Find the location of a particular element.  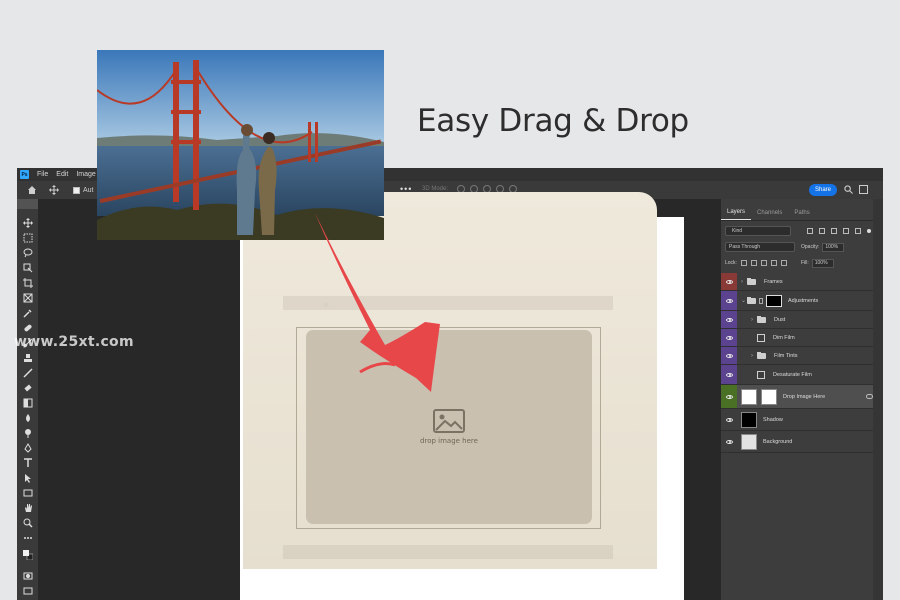

panel-tabs: Layers Channels Paths is located at coordinates (802, 213).